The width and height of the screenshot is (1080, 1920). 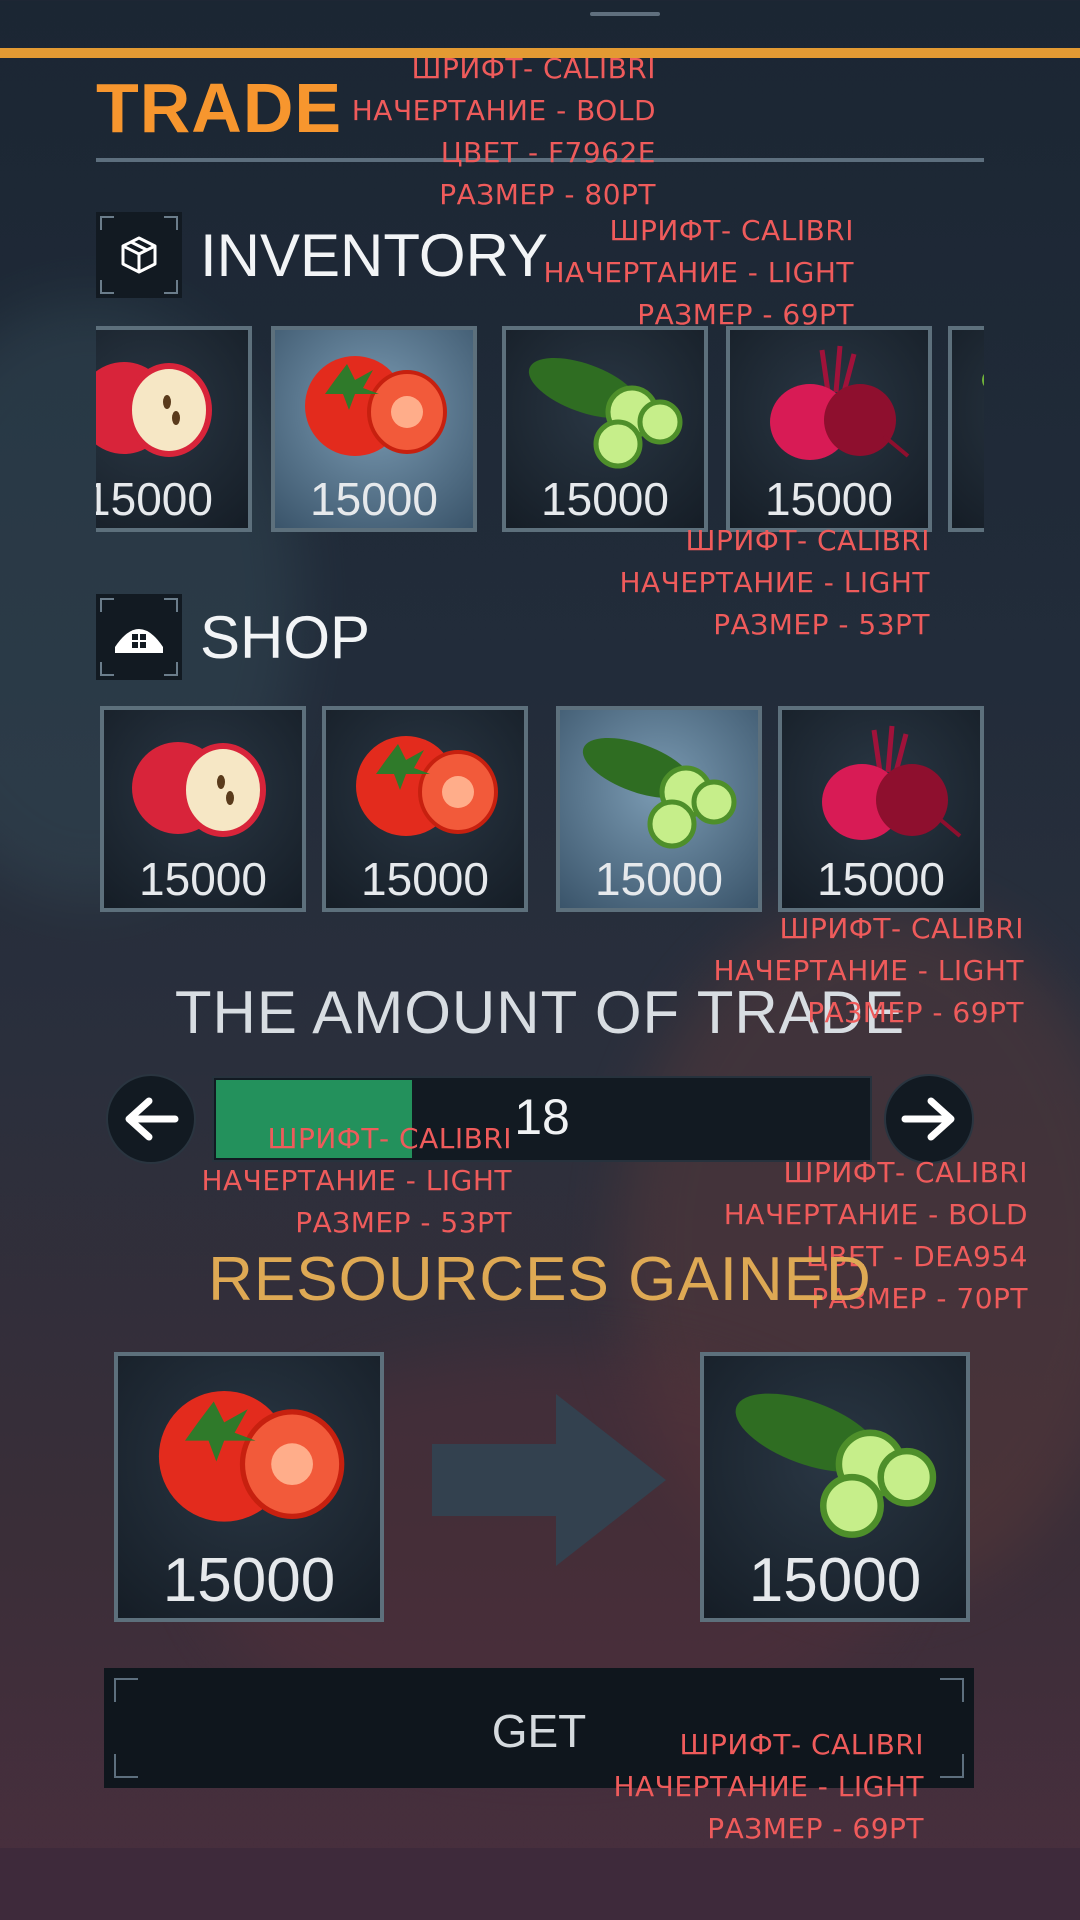 I want to click on shop-label: SHOP, so click(x=285, y=637).